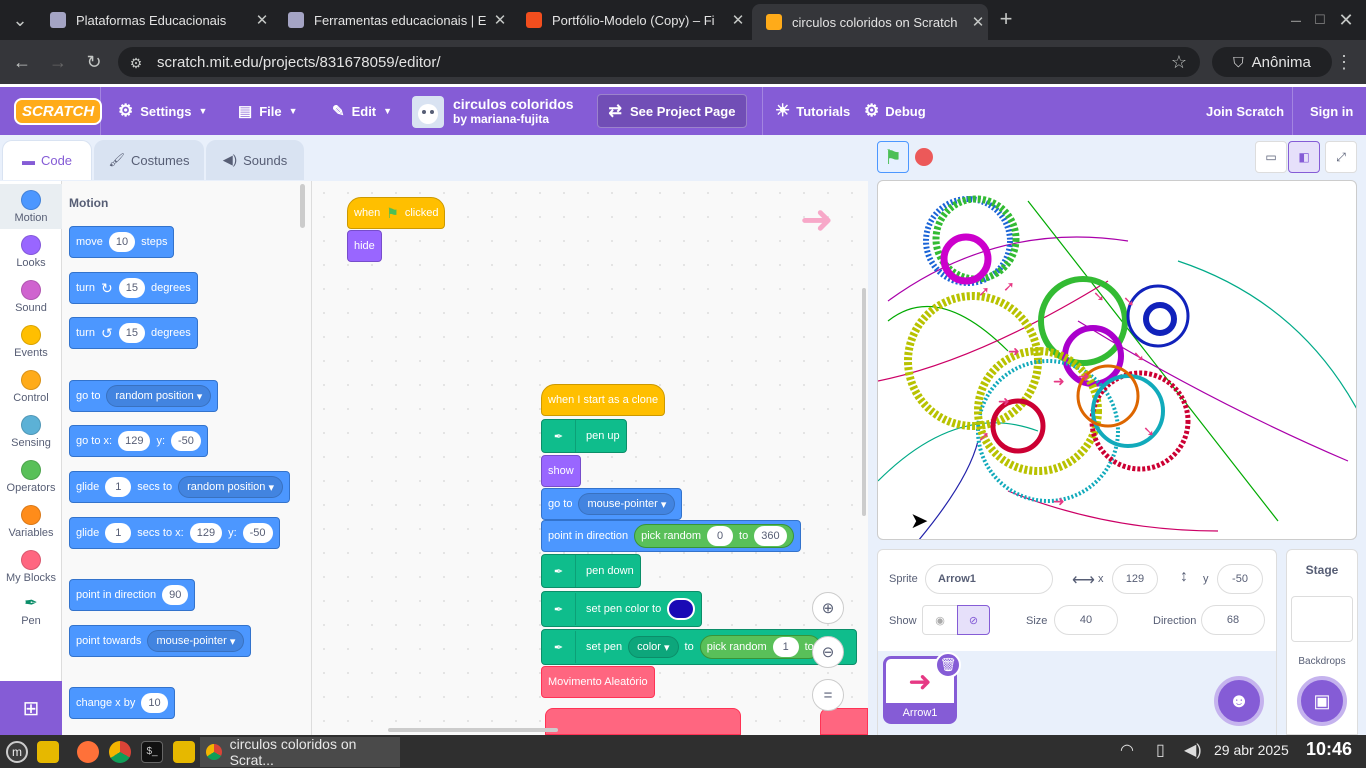  Describe the element at coordinates (591, 571) in the screenshot. I see `block-pen-down: ✒ pen down` at that location.